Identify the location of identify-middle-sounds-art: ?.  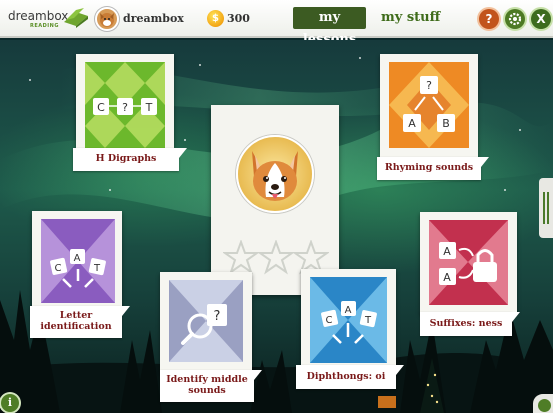
(206, 321).